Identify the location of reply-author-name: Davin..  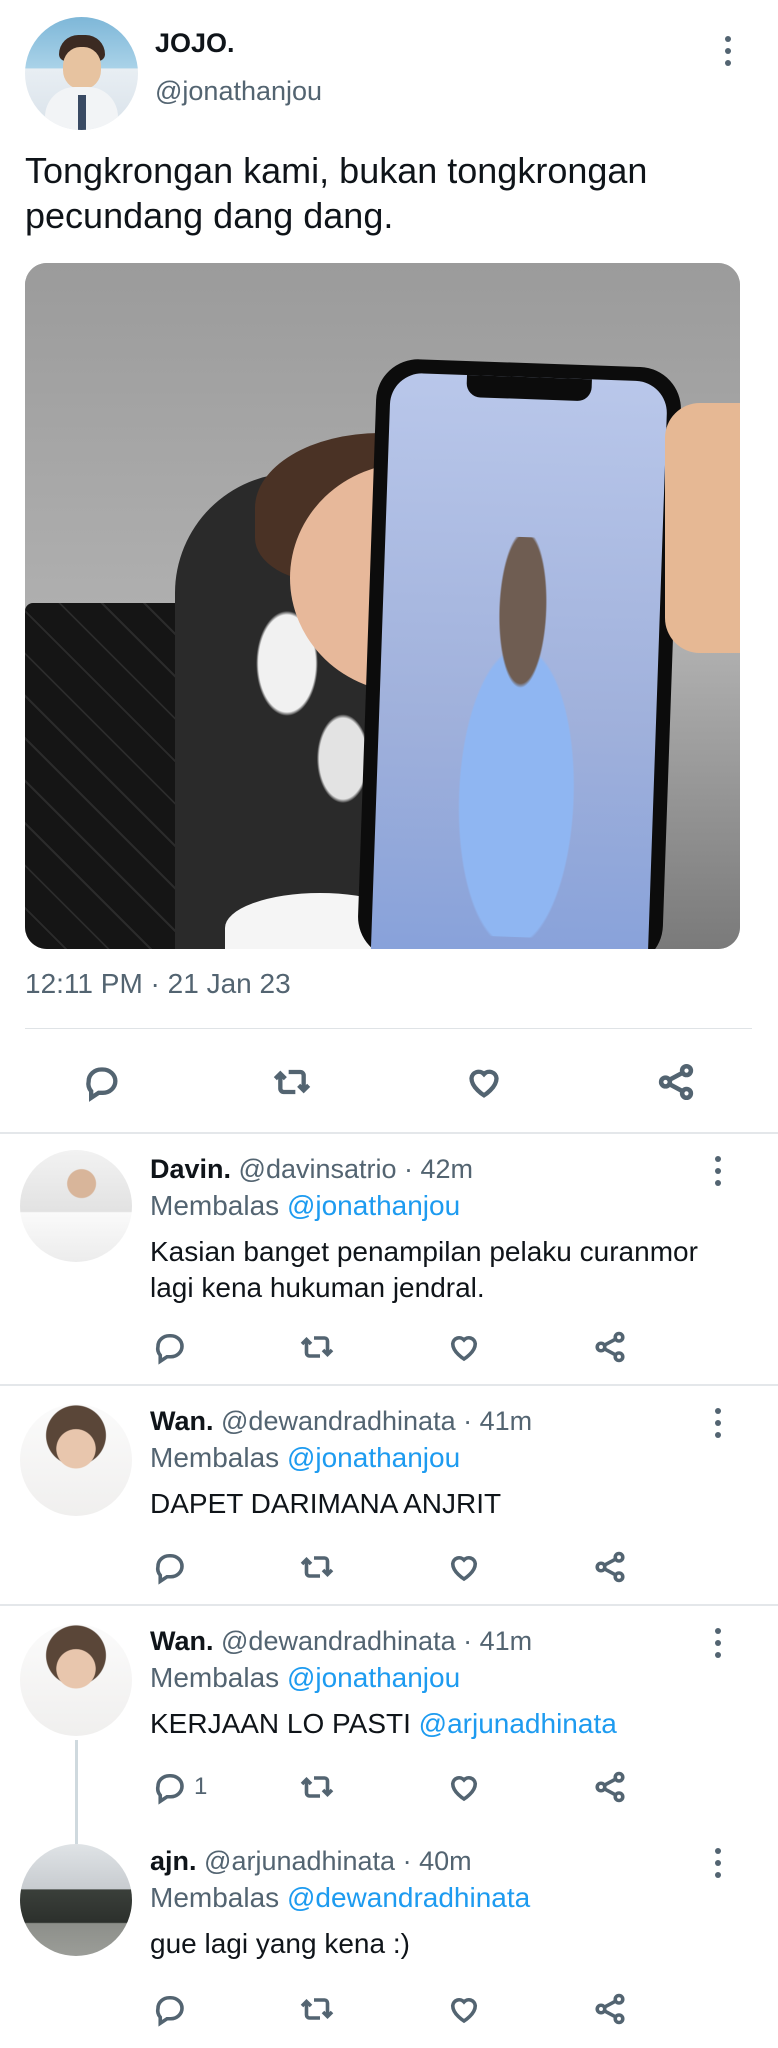
(190, 1169).